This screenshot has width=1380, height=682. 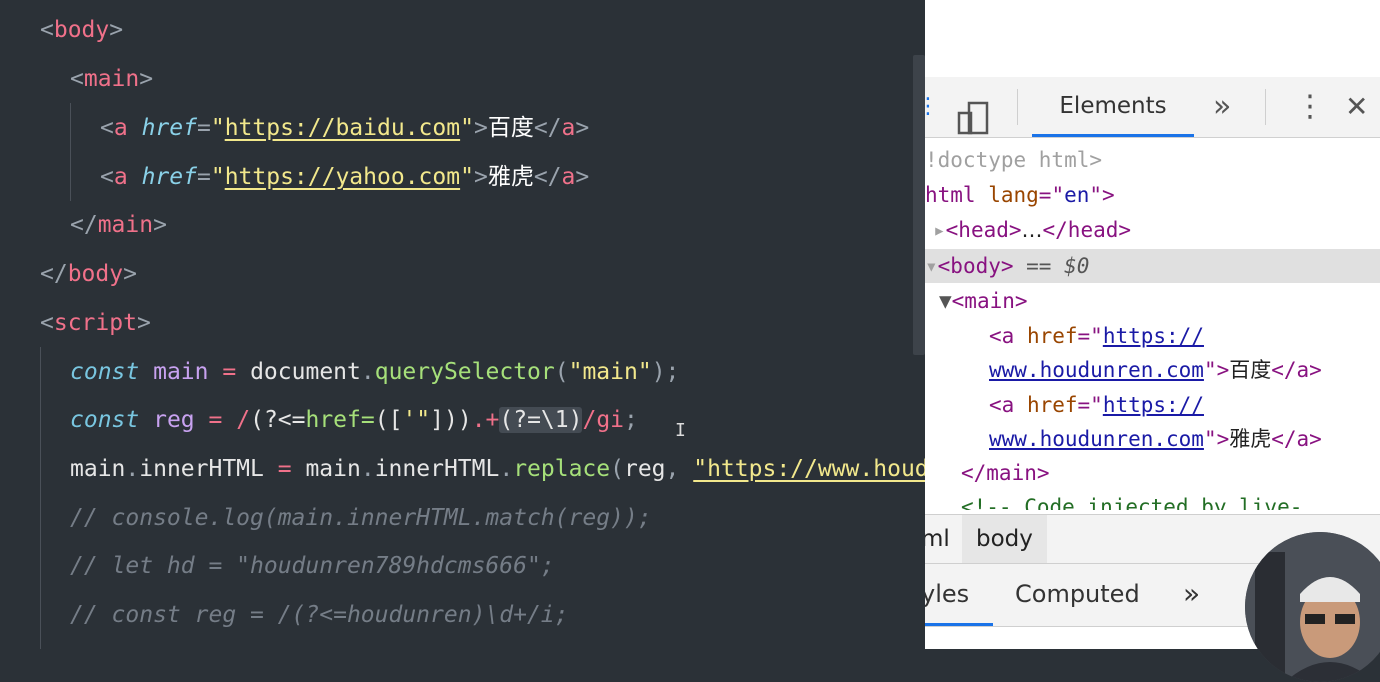 I want to click on dom-comment: <!-- Code injected by live-, so click(x=1131, y=500).